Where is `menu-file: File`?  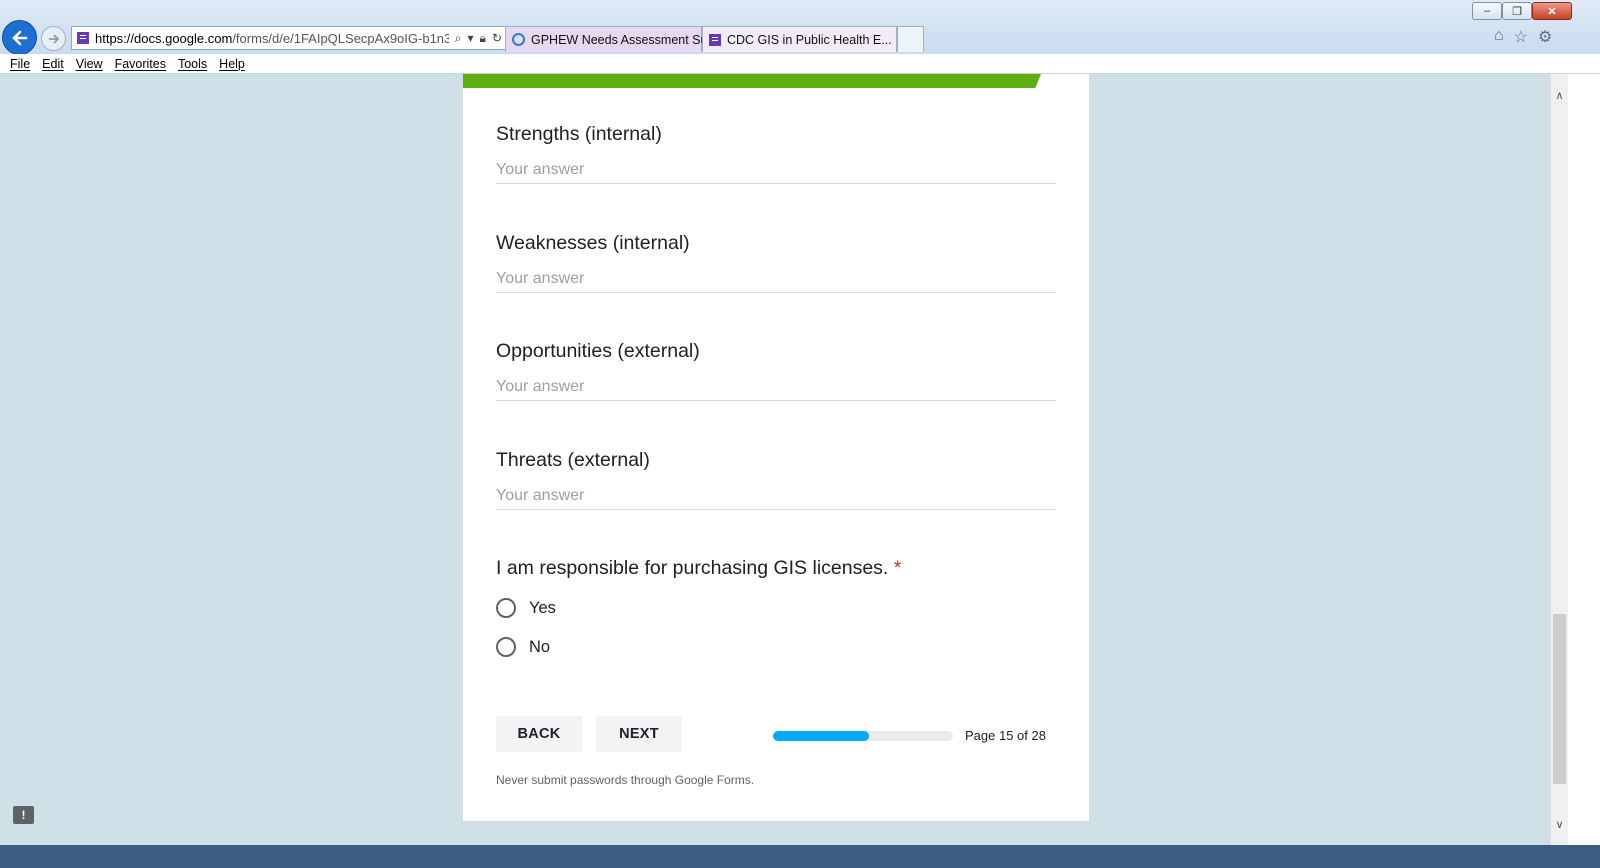 menu-file: File is located at coordinates (18, 64).